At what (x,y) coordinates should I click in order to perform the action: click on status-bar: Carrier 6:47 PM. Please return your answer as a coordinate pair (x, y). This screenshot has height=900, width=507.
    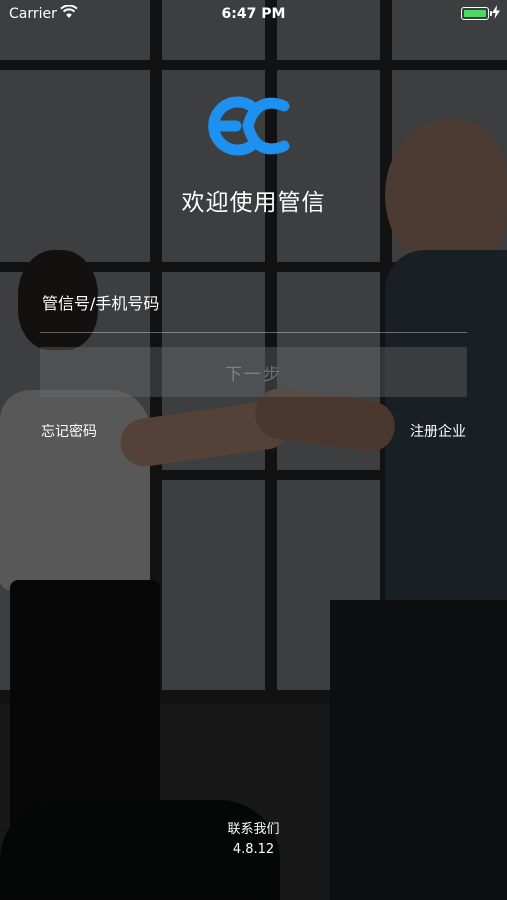
    Looking at the image, I should click on (253, 14).